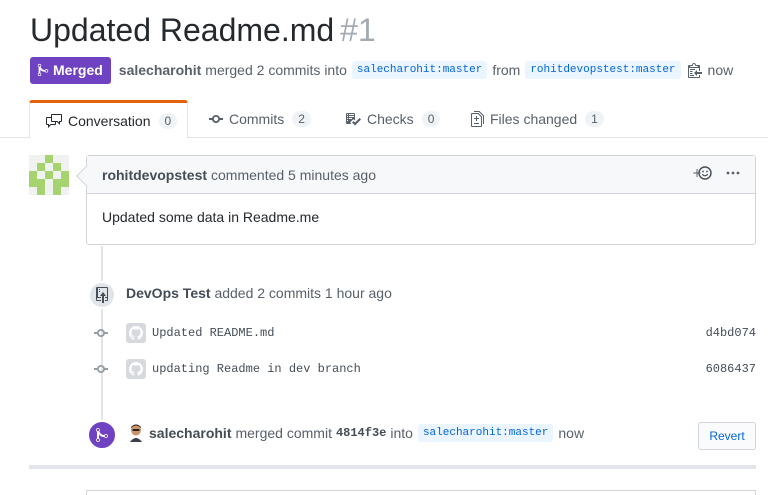  Describe the element at coordinates (571, 433) in the screenshot. I see `merge-time: now` at that location.